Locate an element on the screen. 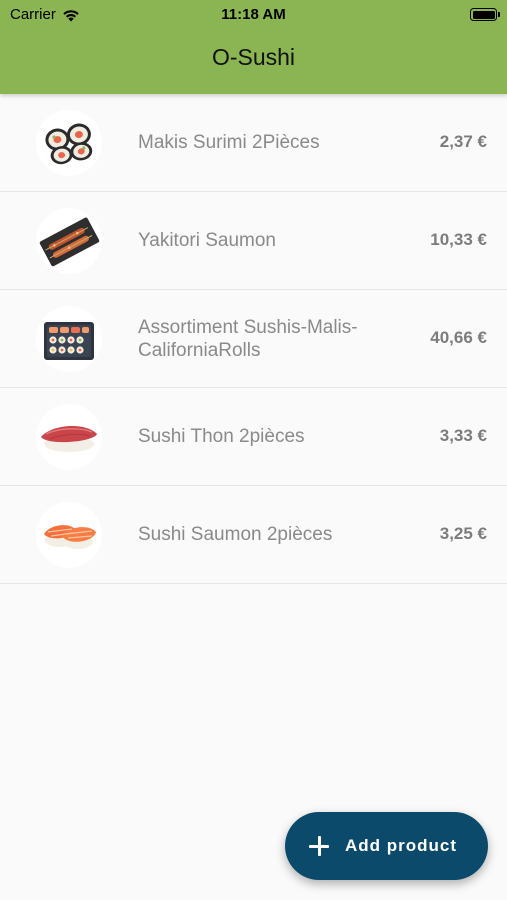 Image resolution: width=507 pixels, height=900 pixels. product-price: 3,33 € is located at coordinates (463, 435).